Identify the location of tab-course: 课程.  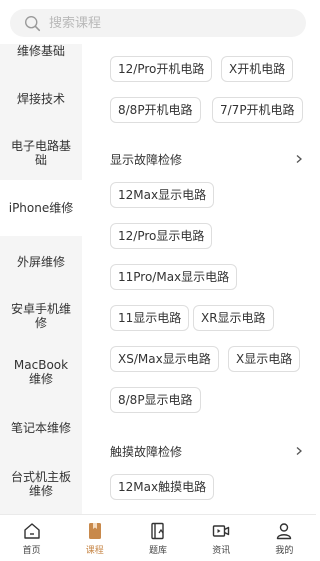
(94, 538).